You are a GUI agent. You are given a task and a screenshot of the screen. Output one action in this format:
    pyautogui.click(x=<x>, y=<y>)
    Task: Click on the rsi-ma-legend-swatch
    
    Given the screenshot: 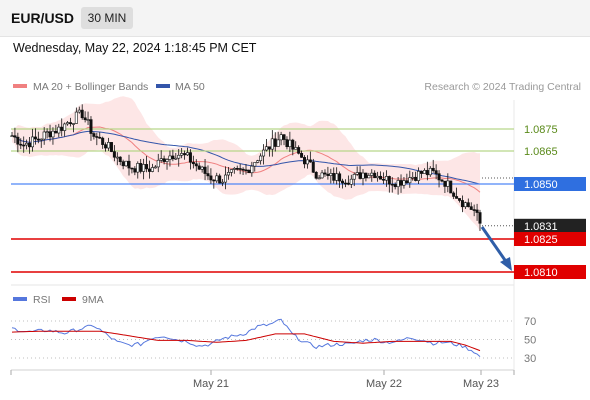 What is the action you would take?
    pyautogui.click(x=69, y=299)
    